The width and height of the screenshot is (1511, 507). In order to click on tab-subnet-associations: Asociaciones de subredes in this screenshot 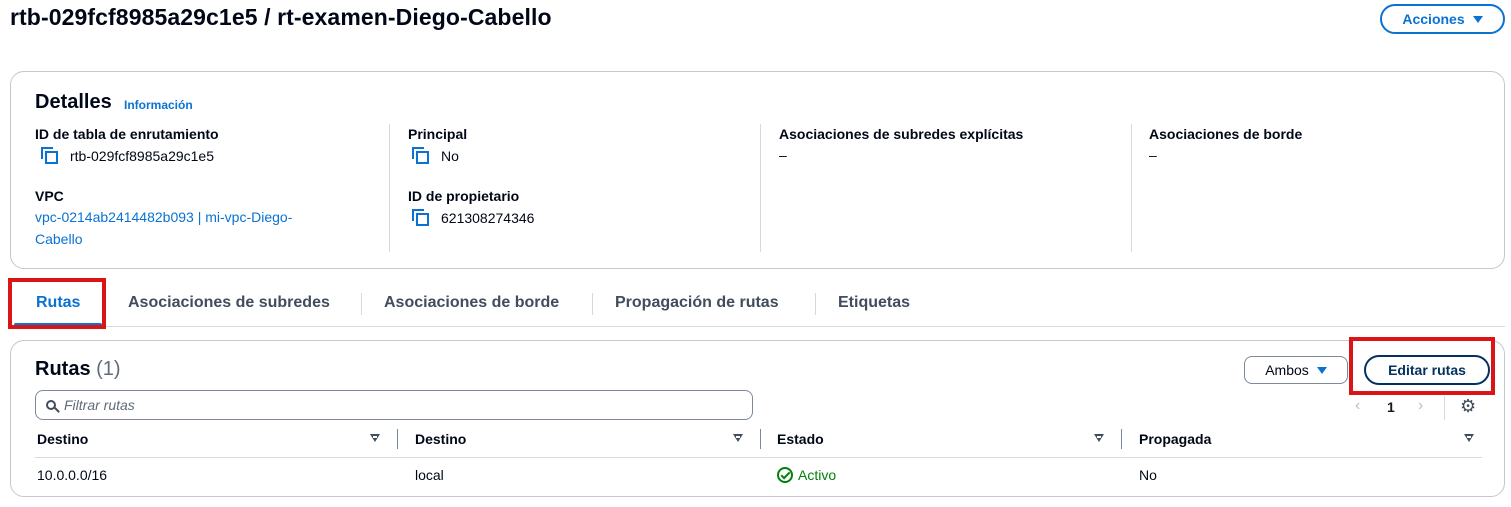, I will do `click(229, 303)`.